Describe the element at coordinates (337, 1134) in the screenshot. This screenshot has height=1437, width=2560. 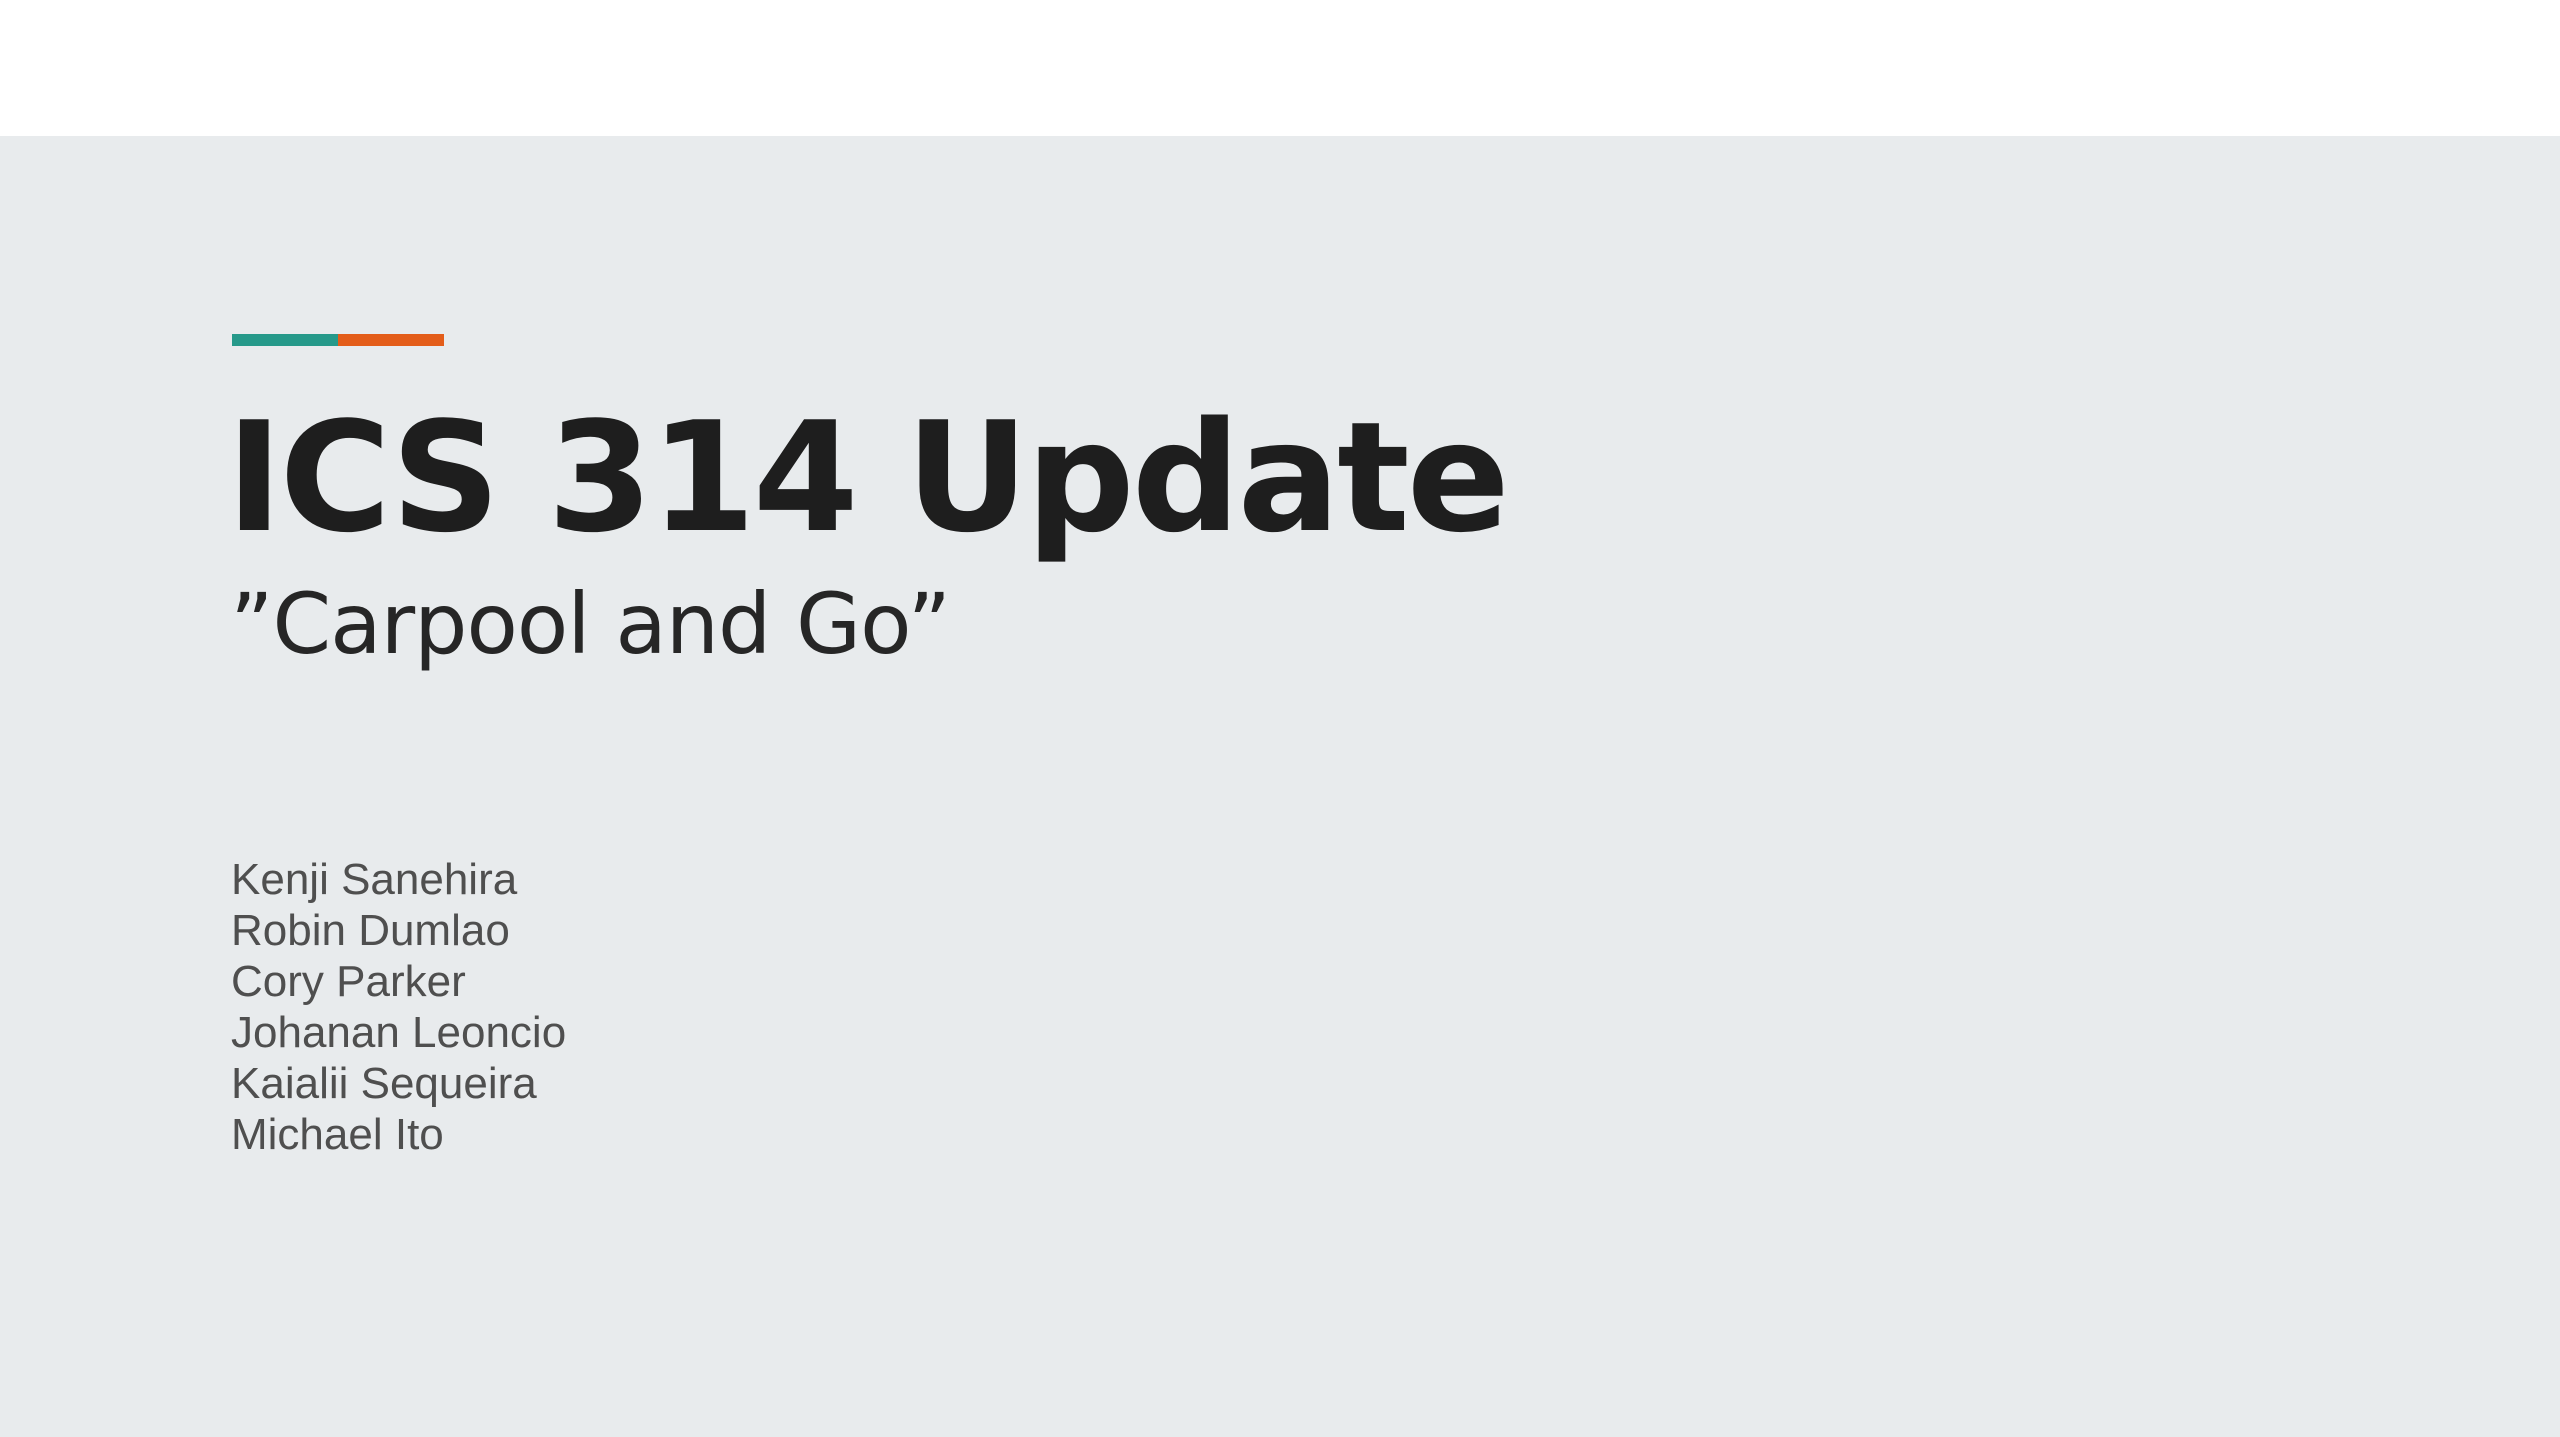
I see `team-member: Michael Ito` at that location.